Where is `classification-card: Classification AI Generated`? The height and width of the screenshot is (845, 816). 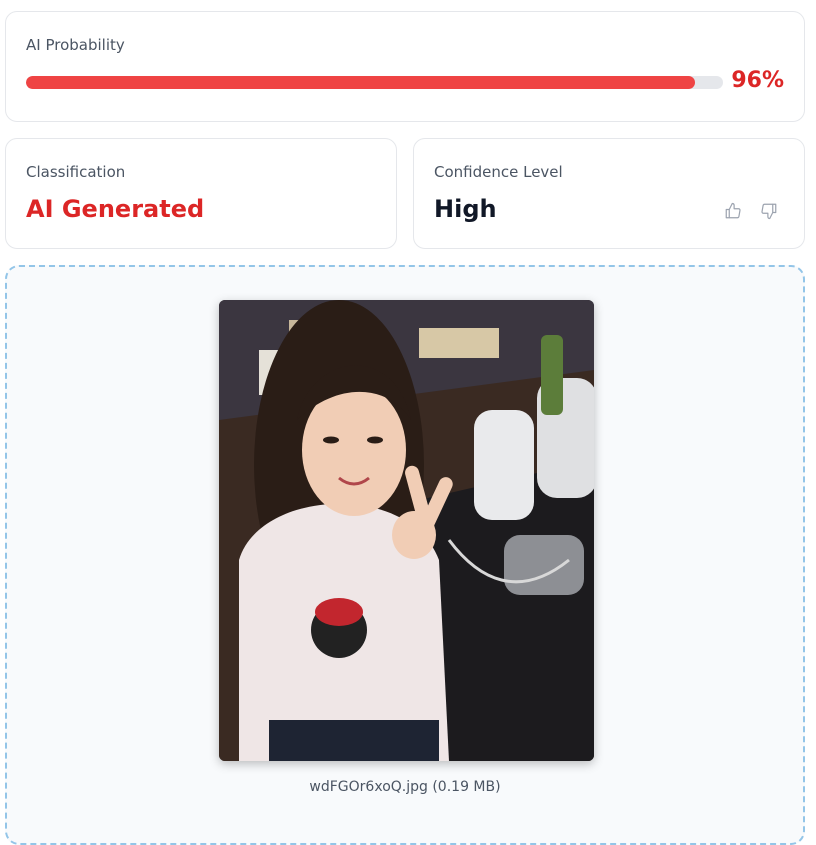
classification-card: Classification AI Generated is located at coordinates (201, 193).